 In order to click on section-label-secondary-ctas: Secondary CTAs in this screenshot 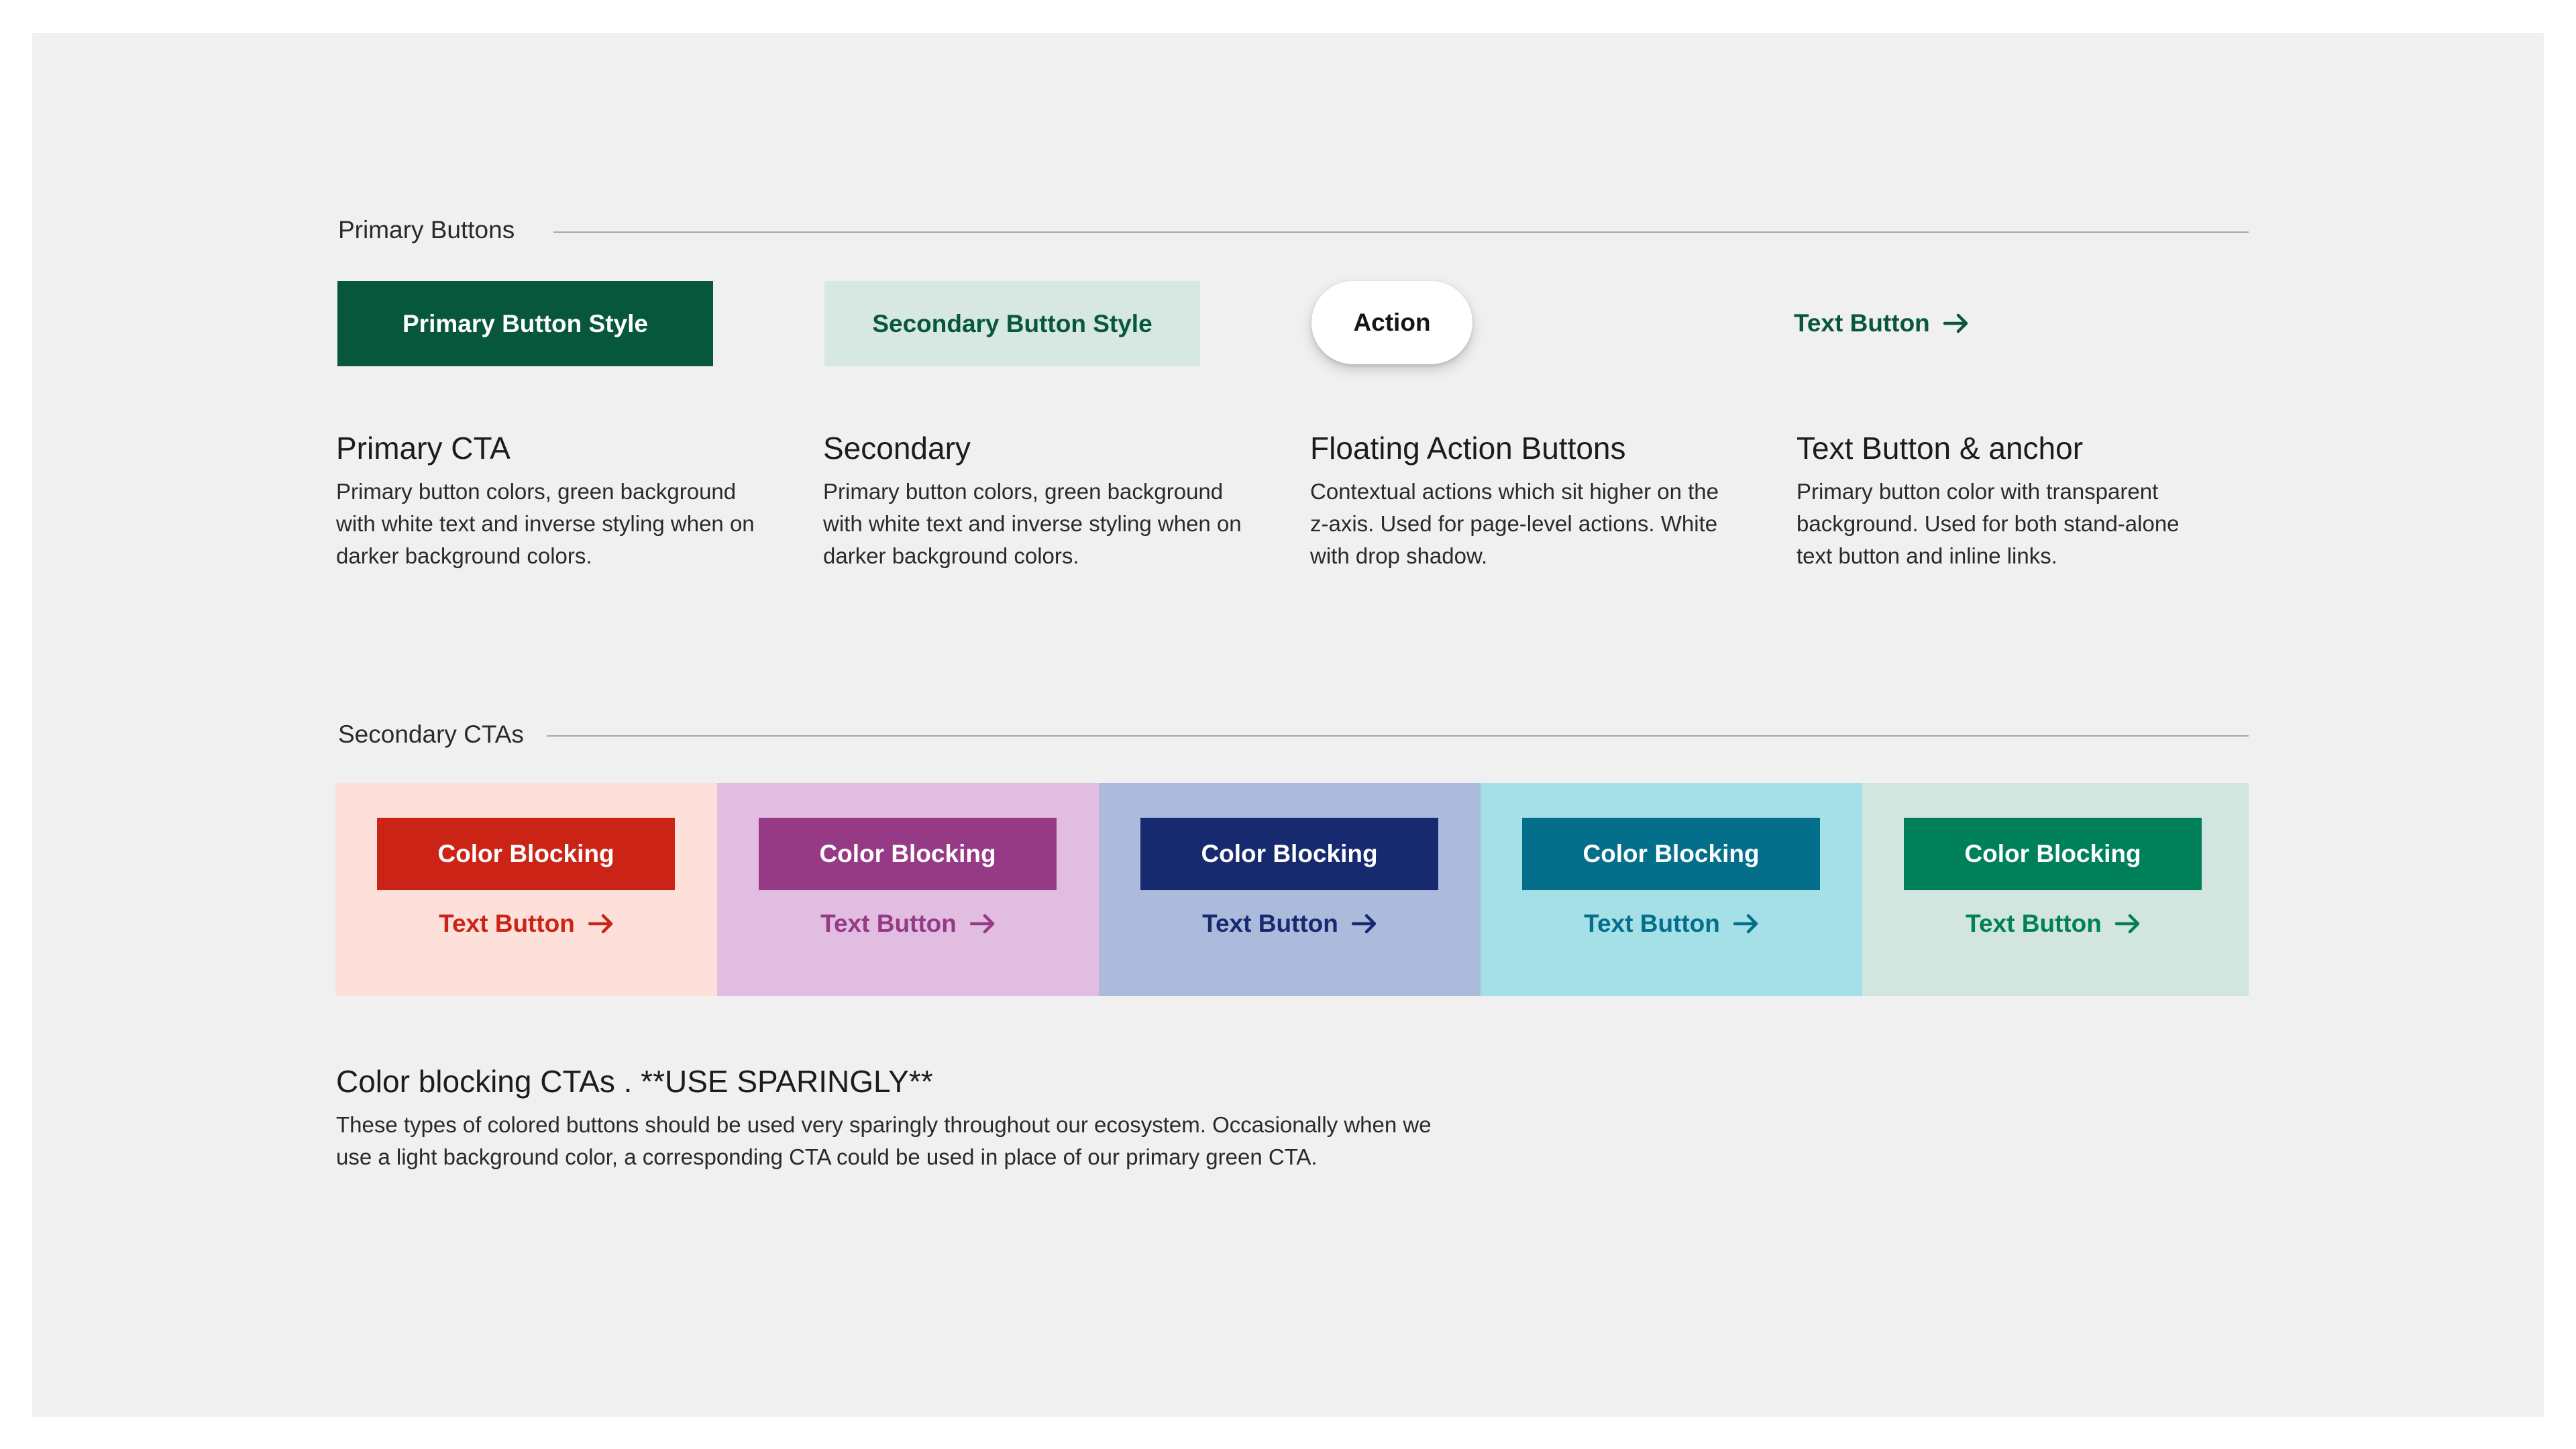, I will do `click(431, 734)`.